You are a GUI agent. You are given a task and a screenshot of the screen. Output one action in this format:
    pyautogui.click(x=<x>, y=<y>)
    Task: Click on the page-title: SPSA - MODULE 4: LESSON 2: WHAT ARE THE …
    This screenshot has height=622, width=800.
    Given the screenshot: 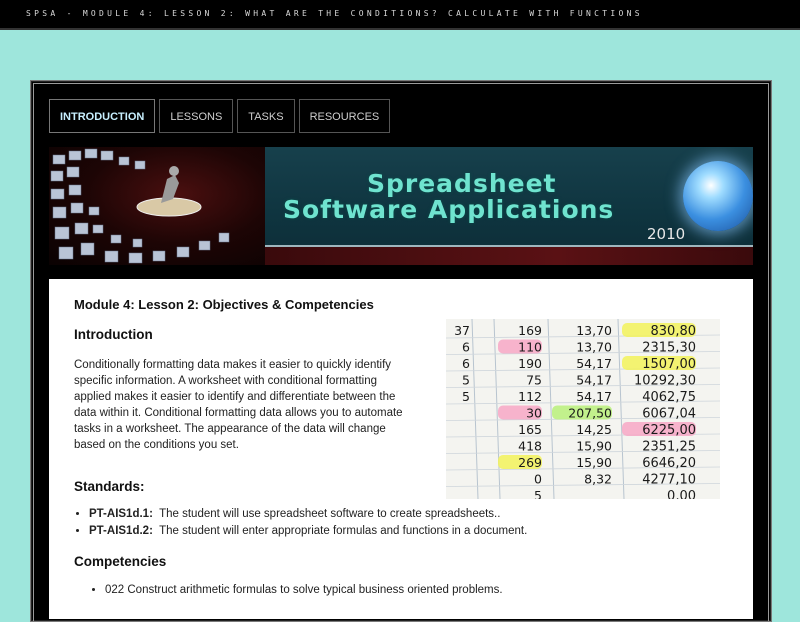 What is the action you would take?
    pyautogui.click(x=334, y=13)
    